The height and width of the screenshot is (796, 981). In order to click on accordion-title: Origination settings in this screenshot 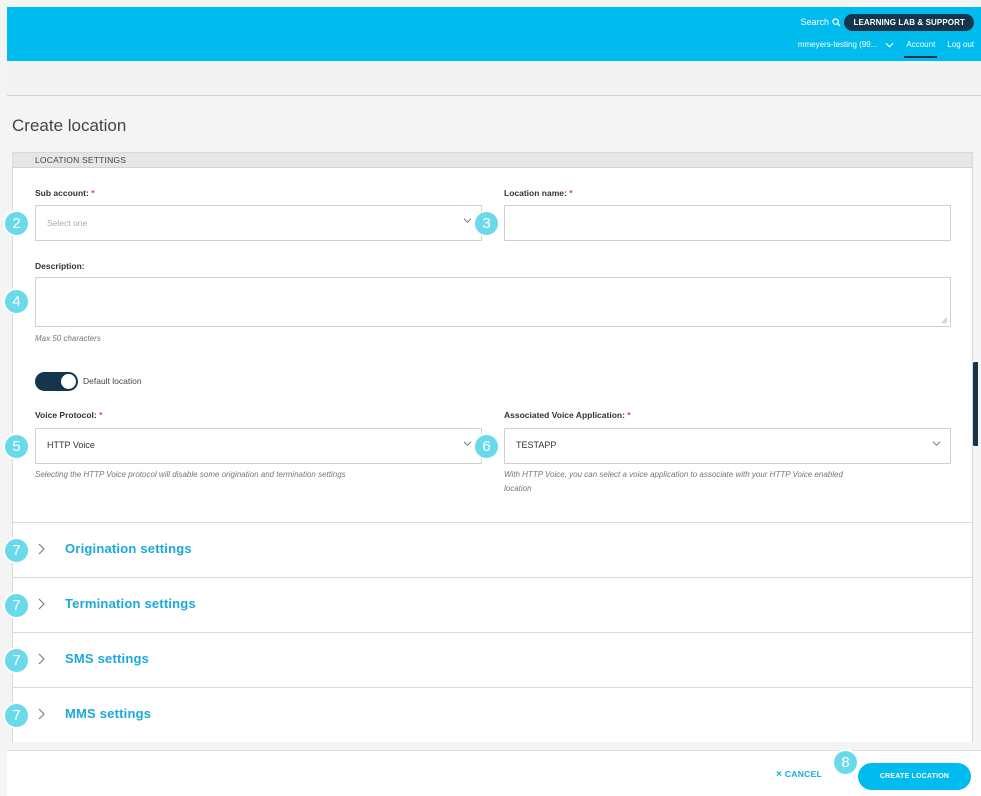, I will do `click(128, 548)`.